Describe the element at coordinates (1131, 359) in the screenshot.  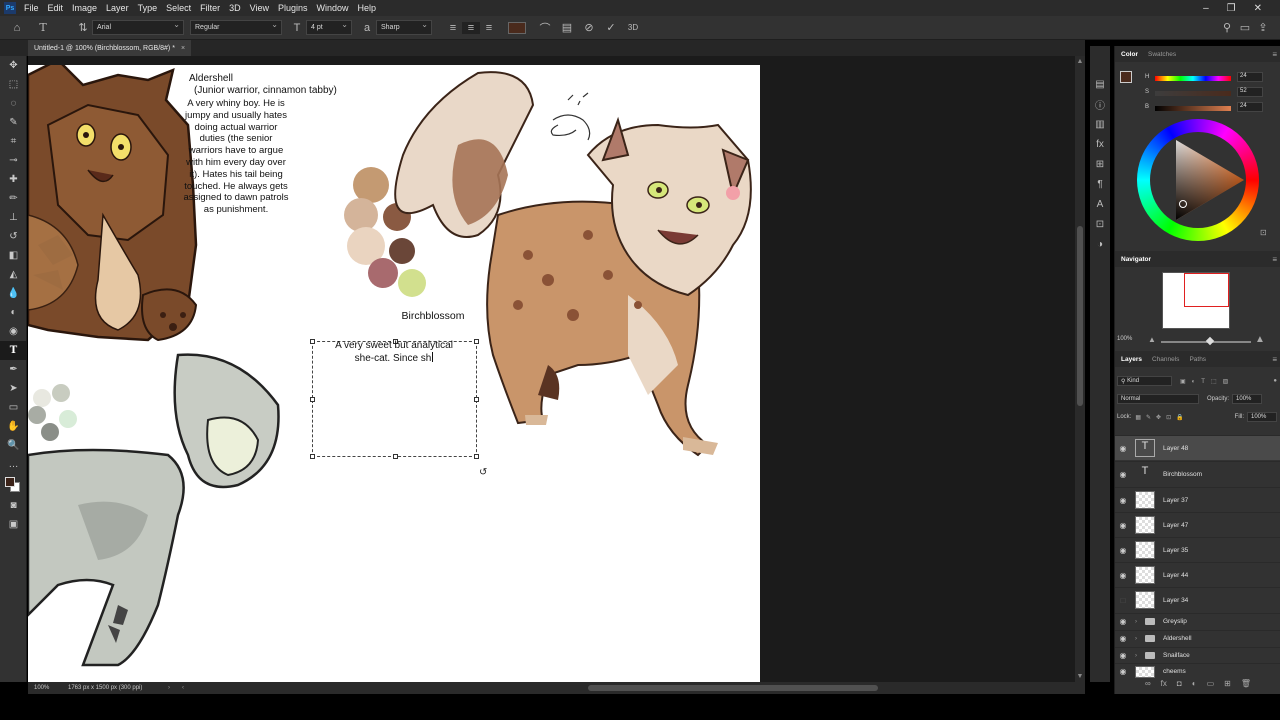
I see `tab-layers: Layers` at that location.